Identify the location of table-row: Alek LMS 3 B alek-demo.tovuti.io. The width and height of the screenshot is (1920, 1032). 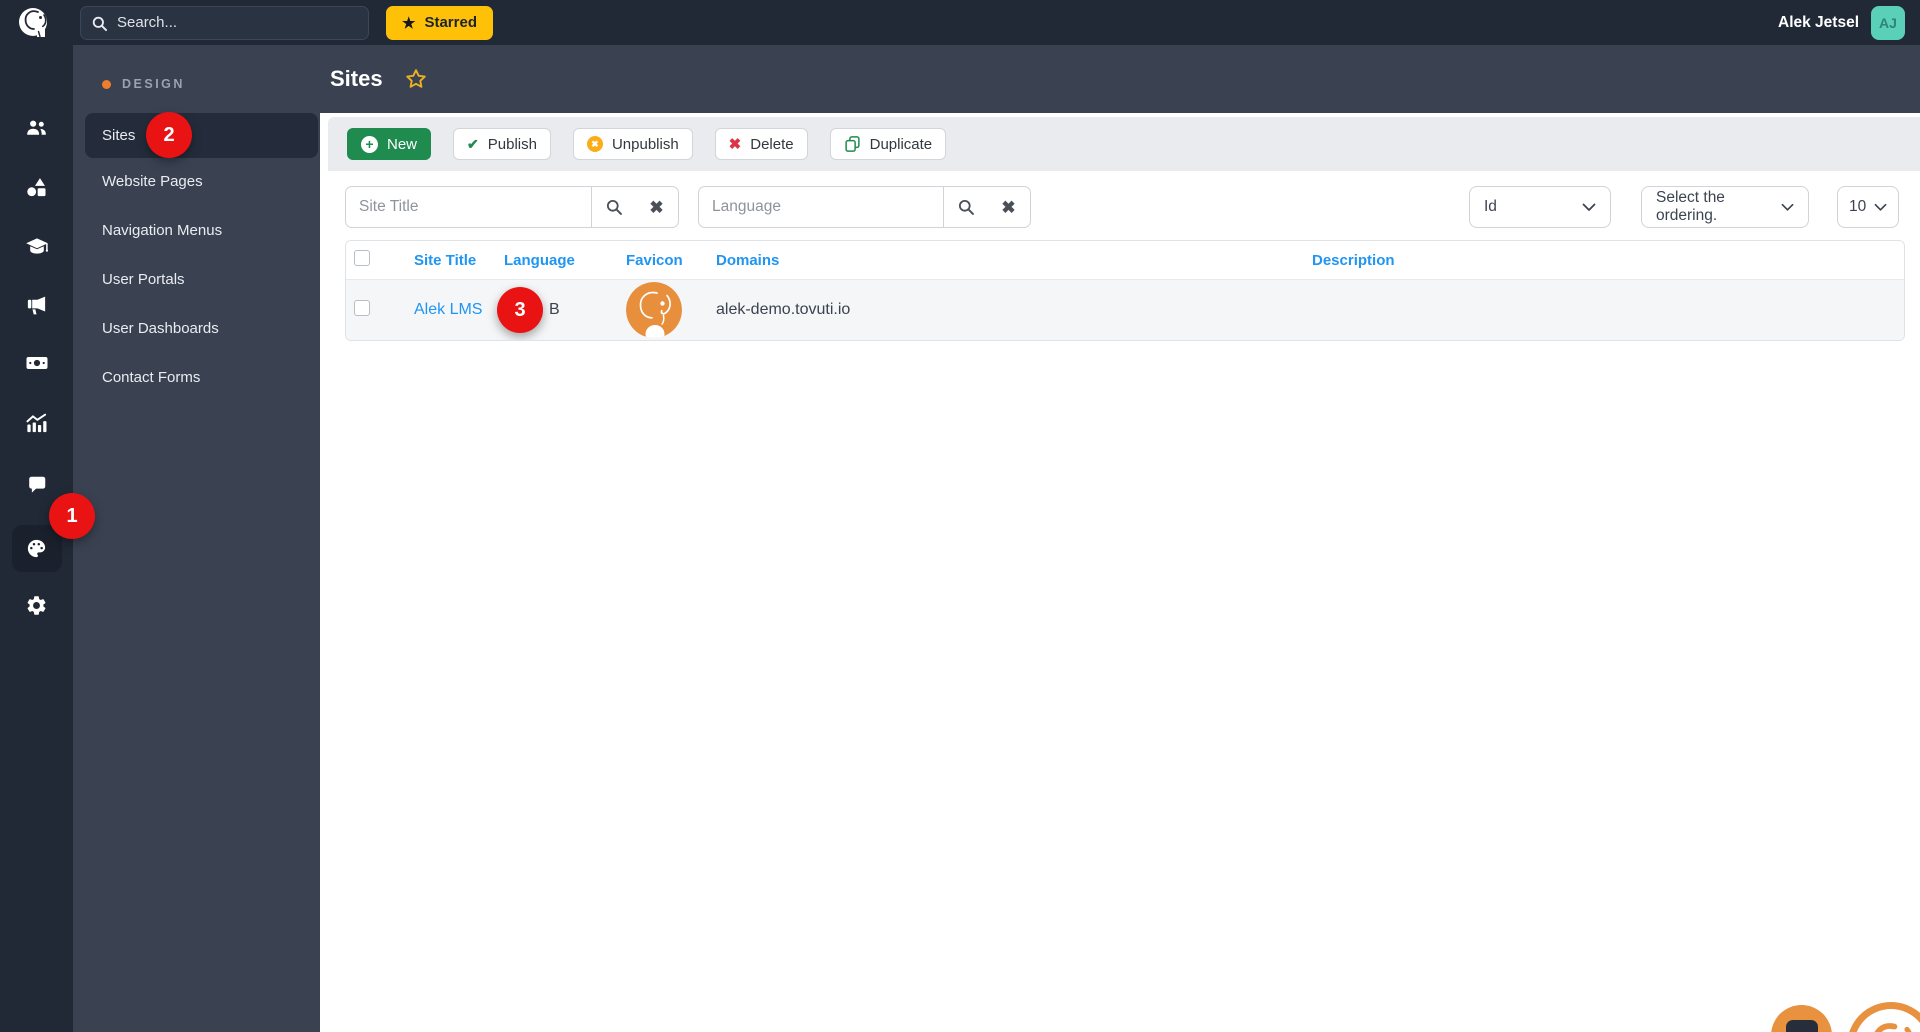
(1125, 309).